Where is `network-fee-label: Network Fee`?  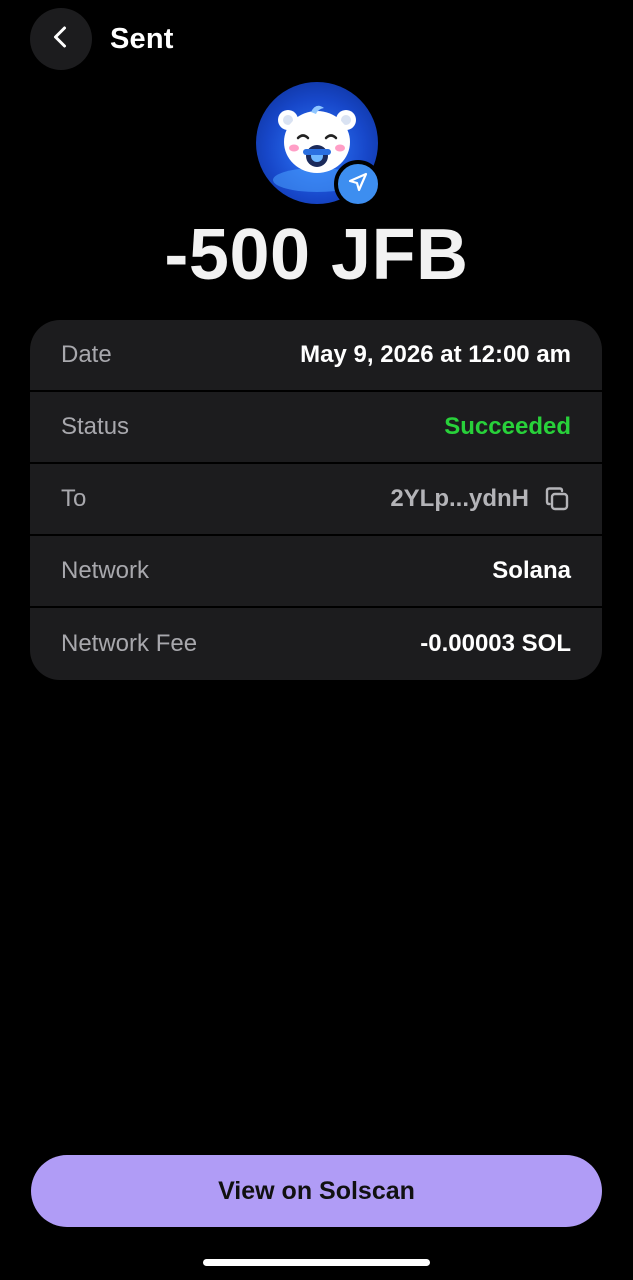
network-fee-label: Network Fee is located at coordinates (129, 643).